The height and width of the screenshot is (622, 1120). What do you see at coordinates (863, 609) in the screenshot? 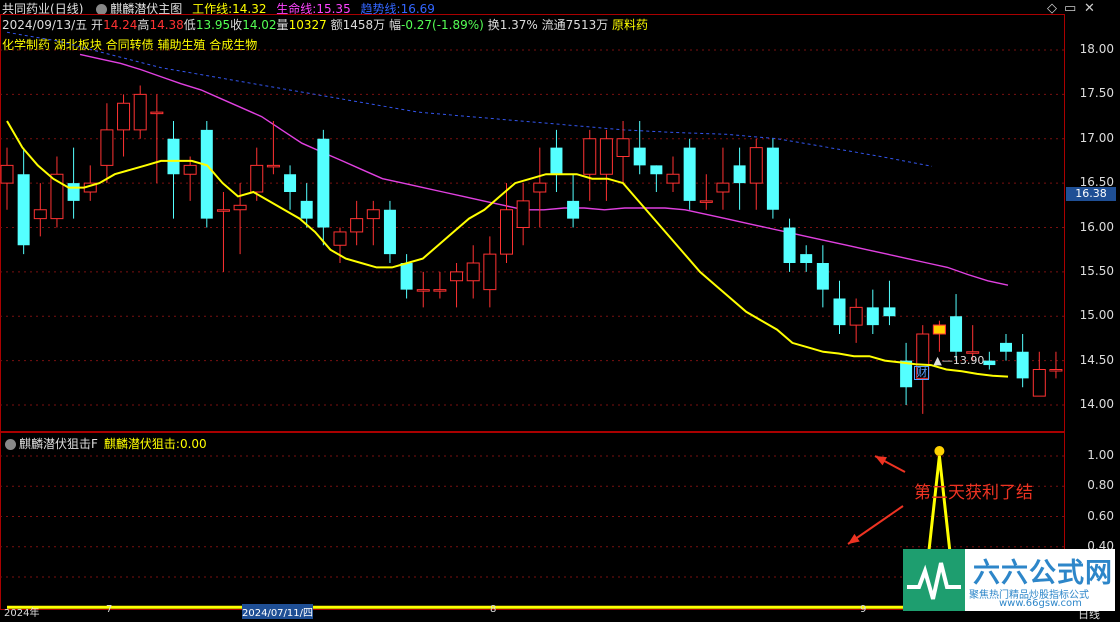
I see `date-label-sep: 9` at bounding box center [863, 609].